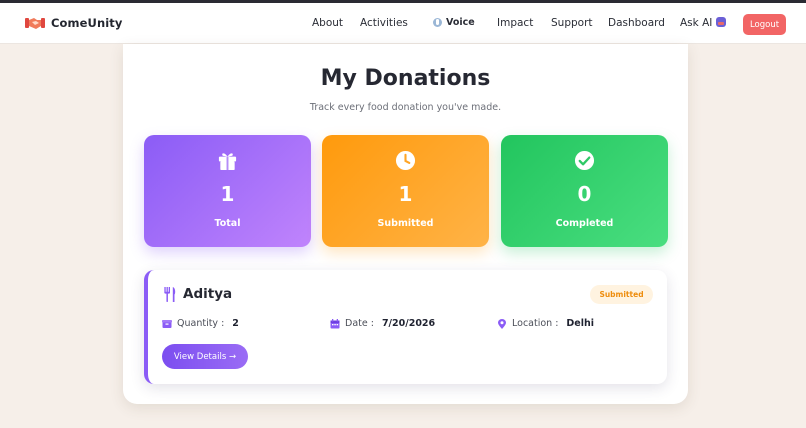  What do you see at coordinates (405, 107) in the screenshot?
I see `page-subtitle: Track every food donation you've made.` at bounding box center [405, 107].